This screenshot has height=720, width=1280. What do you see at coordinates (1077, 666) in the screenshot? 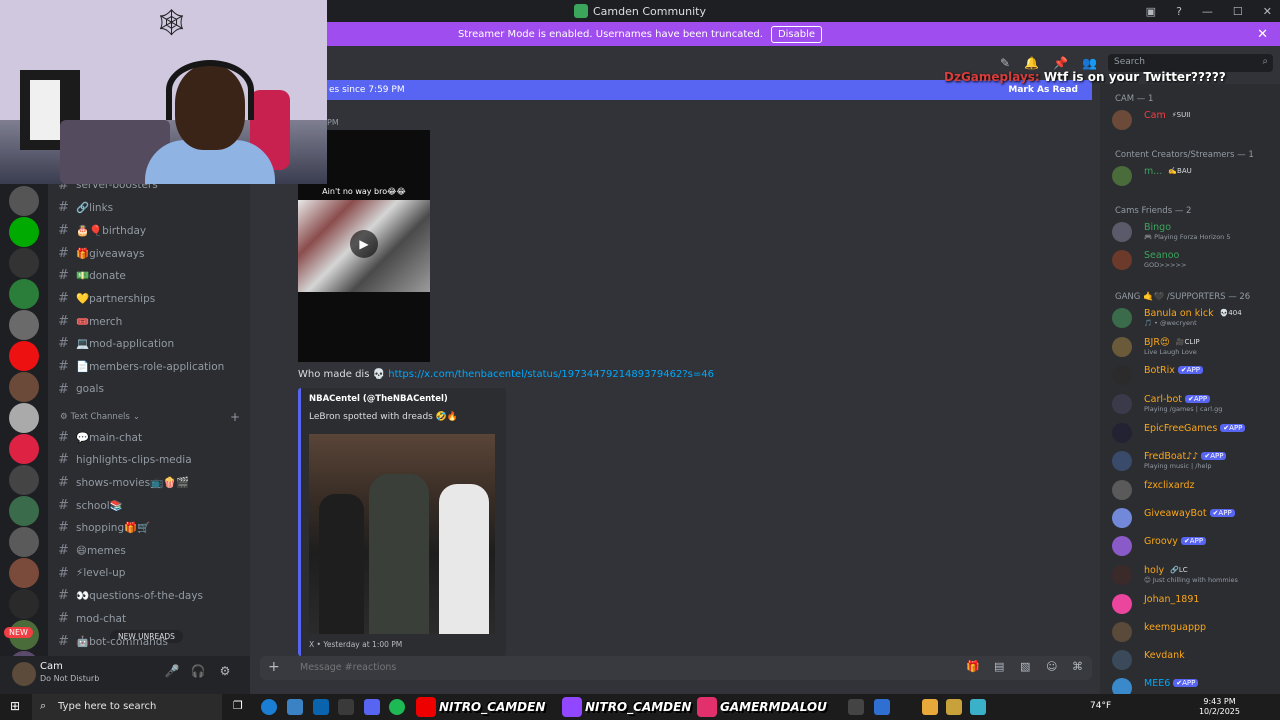
I see `apps-icon: ⌘` at bounding box center [1077, 666].